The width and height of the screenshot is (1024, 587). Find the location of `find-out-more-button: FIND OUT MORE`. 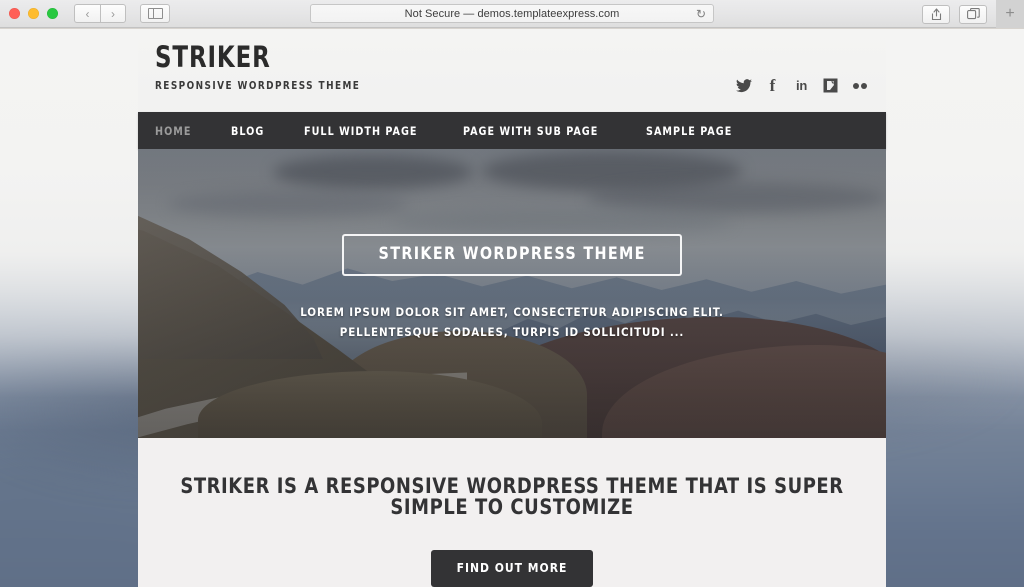

find-out-more-button: FIND OUT MORE is located at coordinates (512, 568).